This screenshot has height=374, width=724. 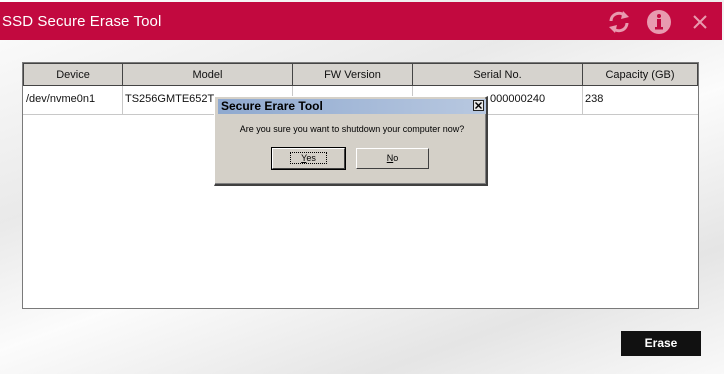 What do you see at coordinates (352, 106) in the screenshot?
I see `dialog-title-bar: Secure Erare Tool` at bounding box center [352, 106].